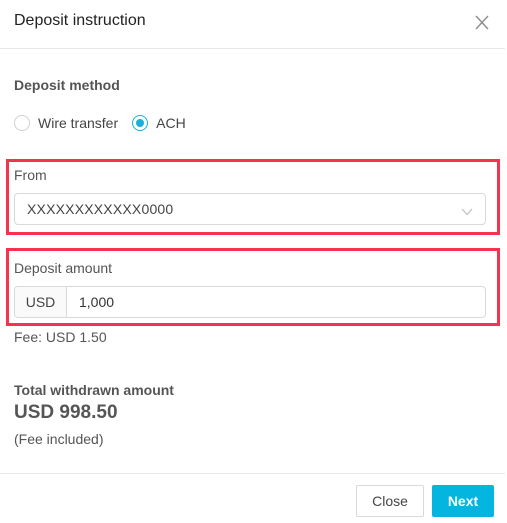 The height and width of the screenshot is (523, 507). What do you see at coordinates (66, 412) in the screenshot?
I see `total-withdrawn-value: USD 998.50` at bounding box center [66, 412].